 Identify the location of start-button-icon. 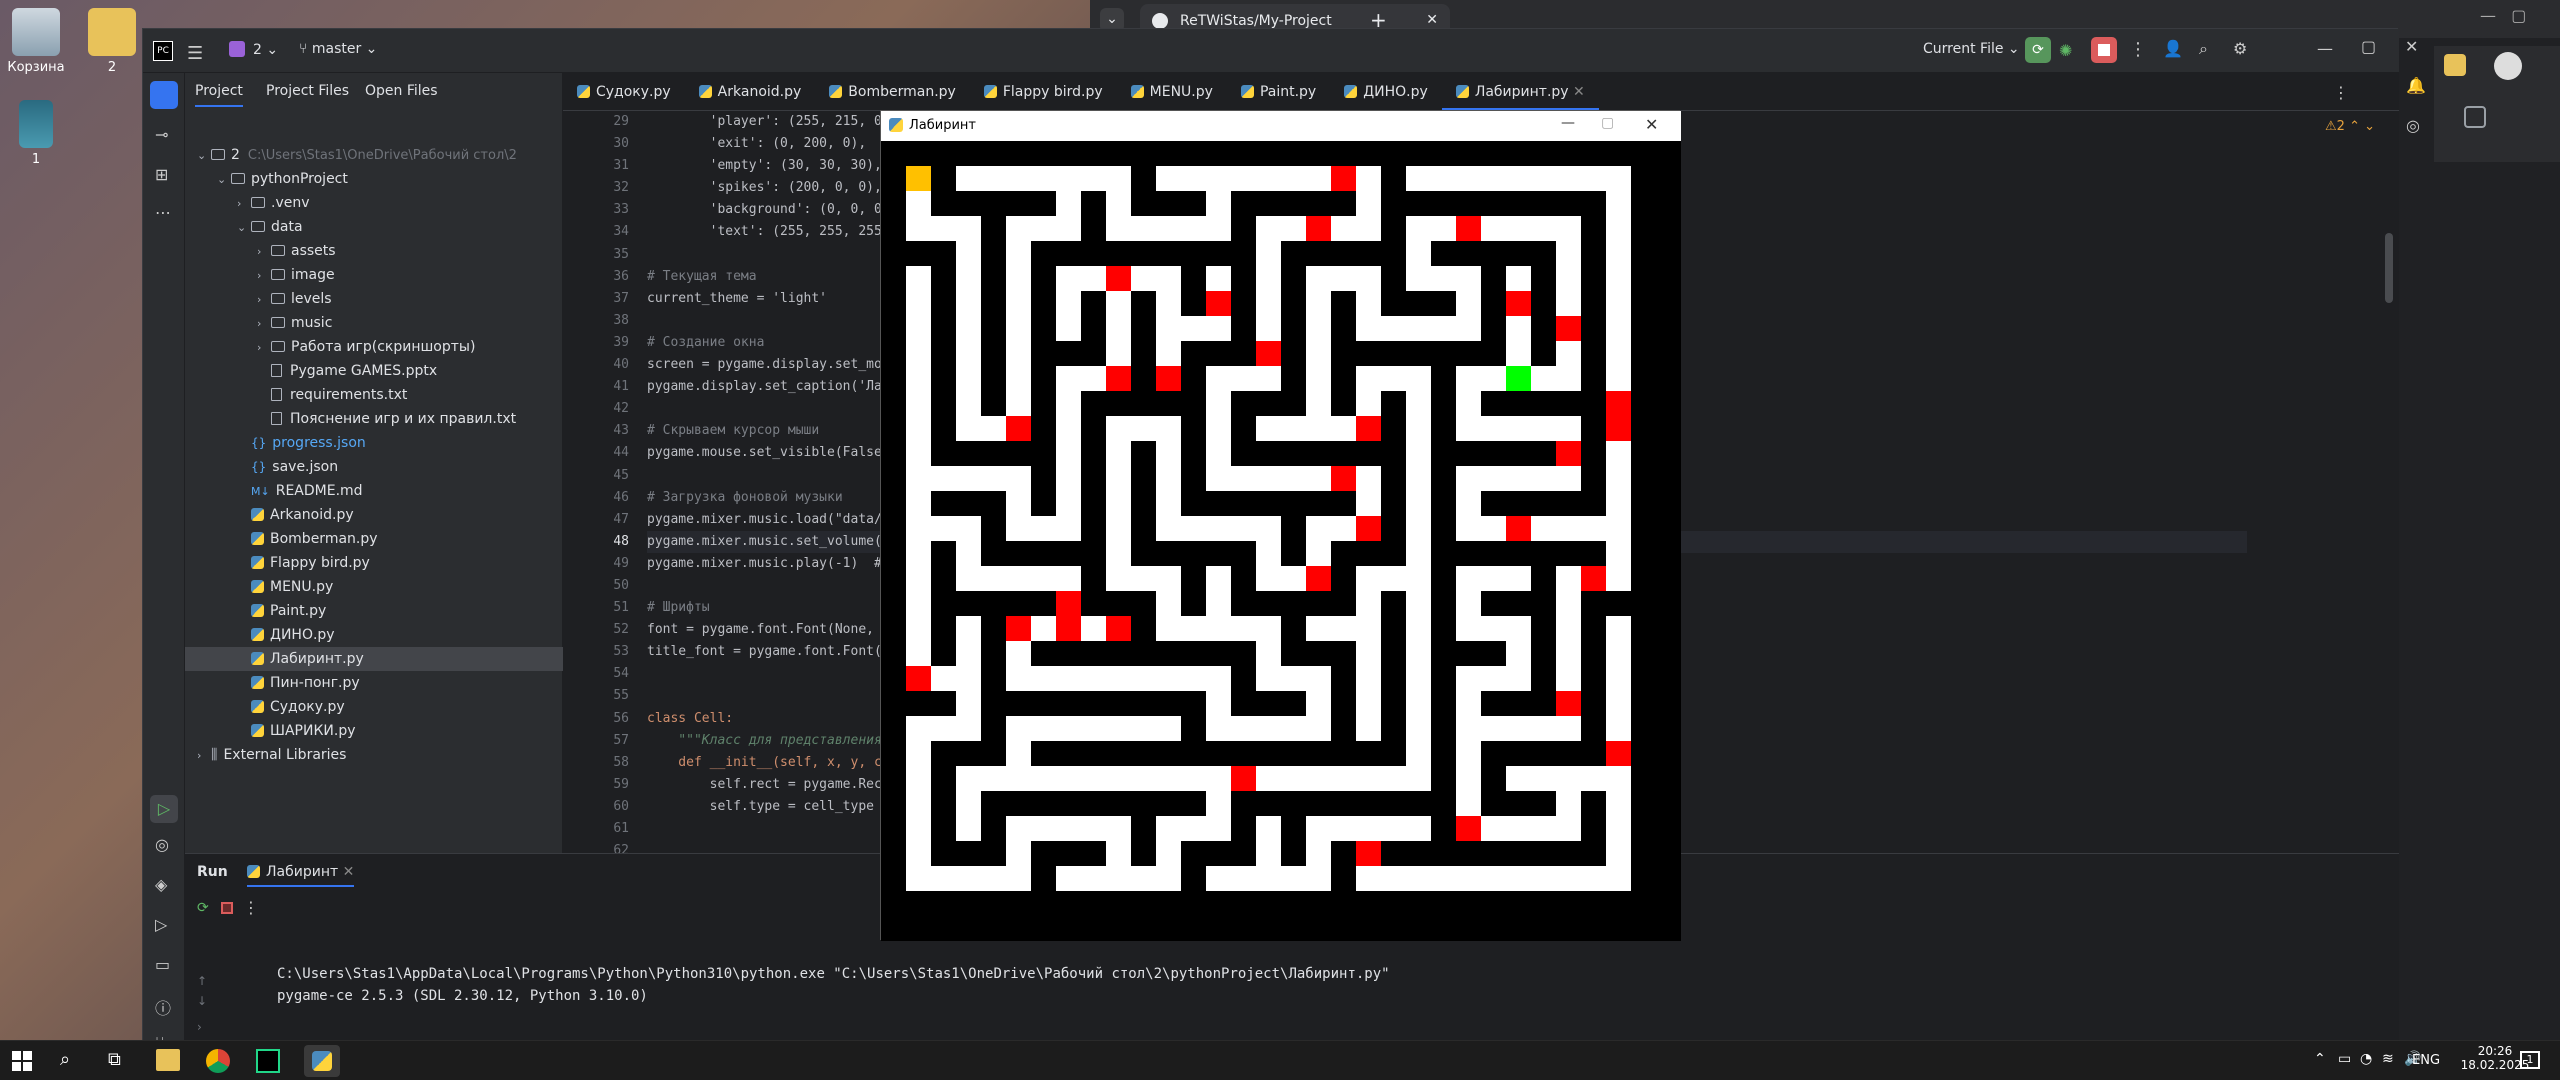
(22, 1061).